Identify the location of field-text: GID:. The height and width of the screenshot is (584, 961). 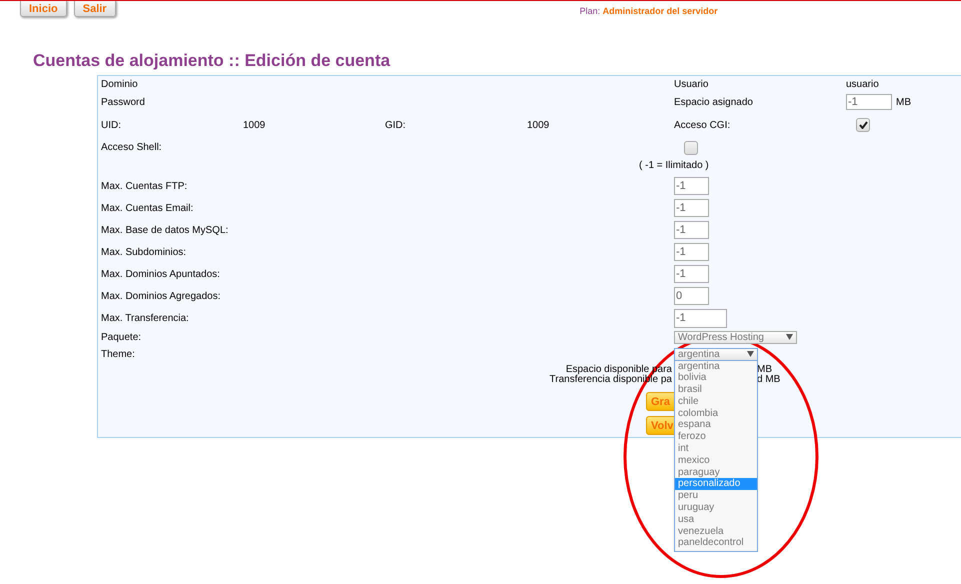
(395, 125).